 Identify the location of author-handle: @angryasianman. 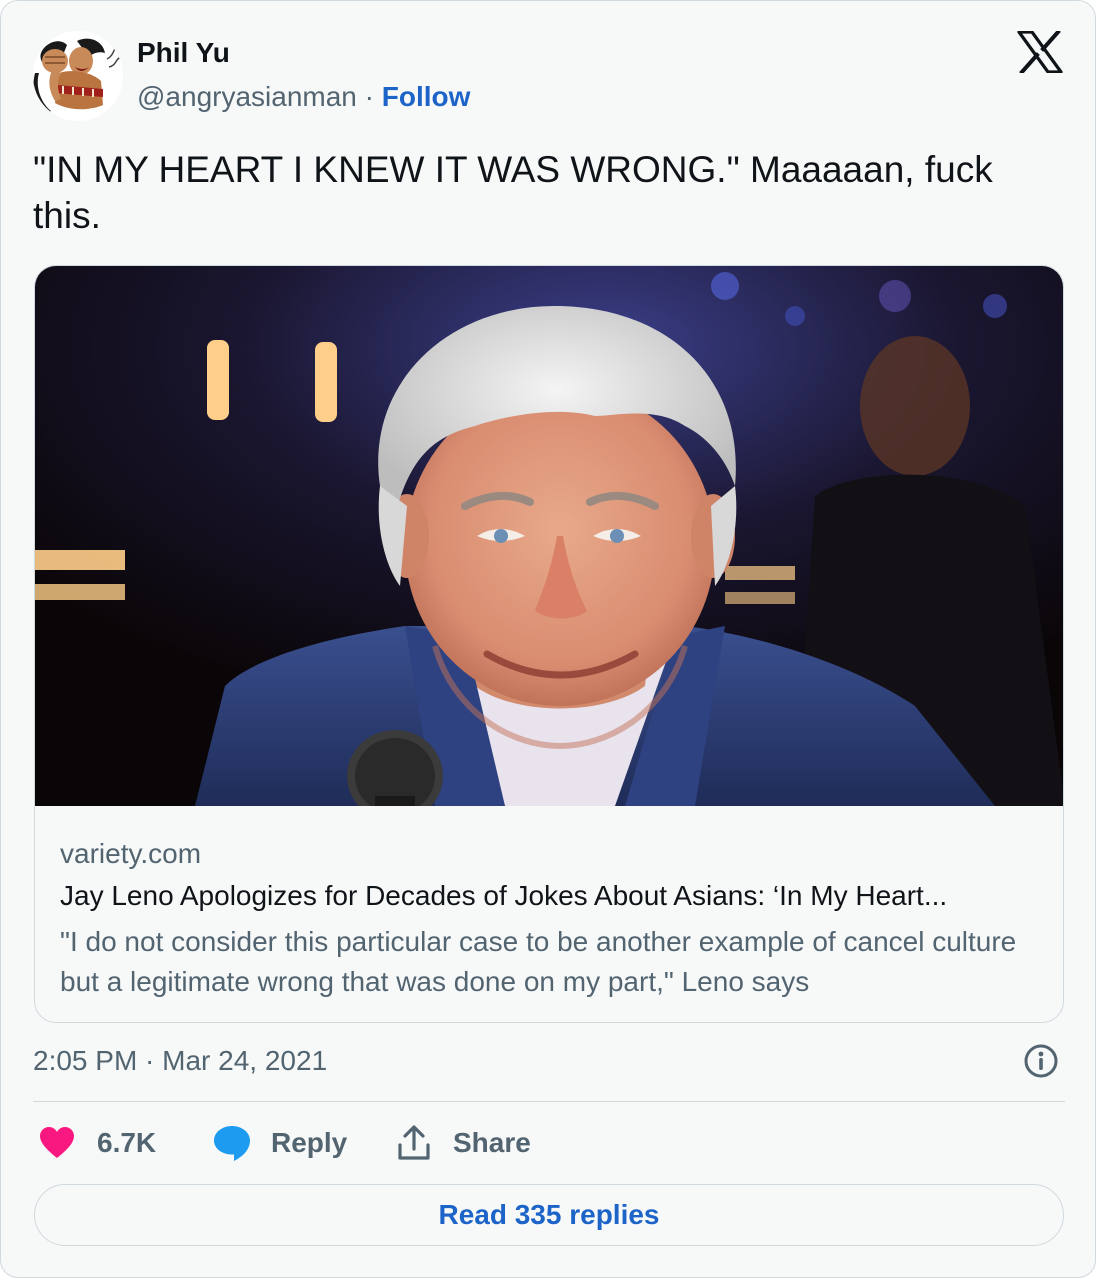
(247, 96).